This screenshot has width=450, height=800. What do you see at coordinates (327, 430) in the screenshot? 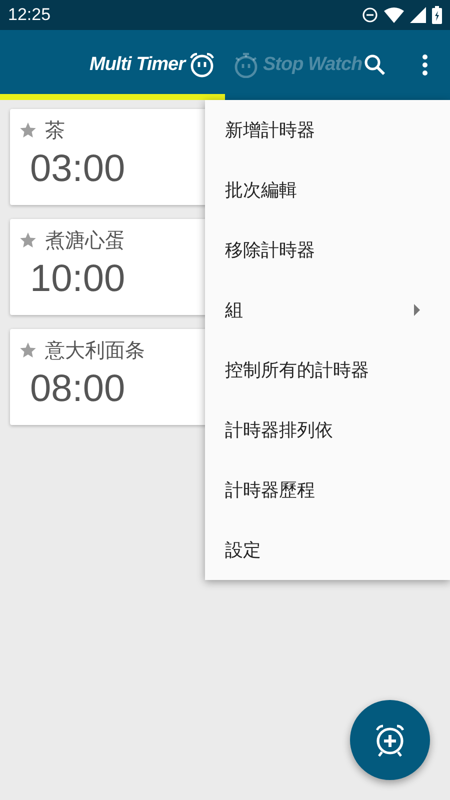
I see `menu-item: 計時器排列依` at bounding box center [327, 430].